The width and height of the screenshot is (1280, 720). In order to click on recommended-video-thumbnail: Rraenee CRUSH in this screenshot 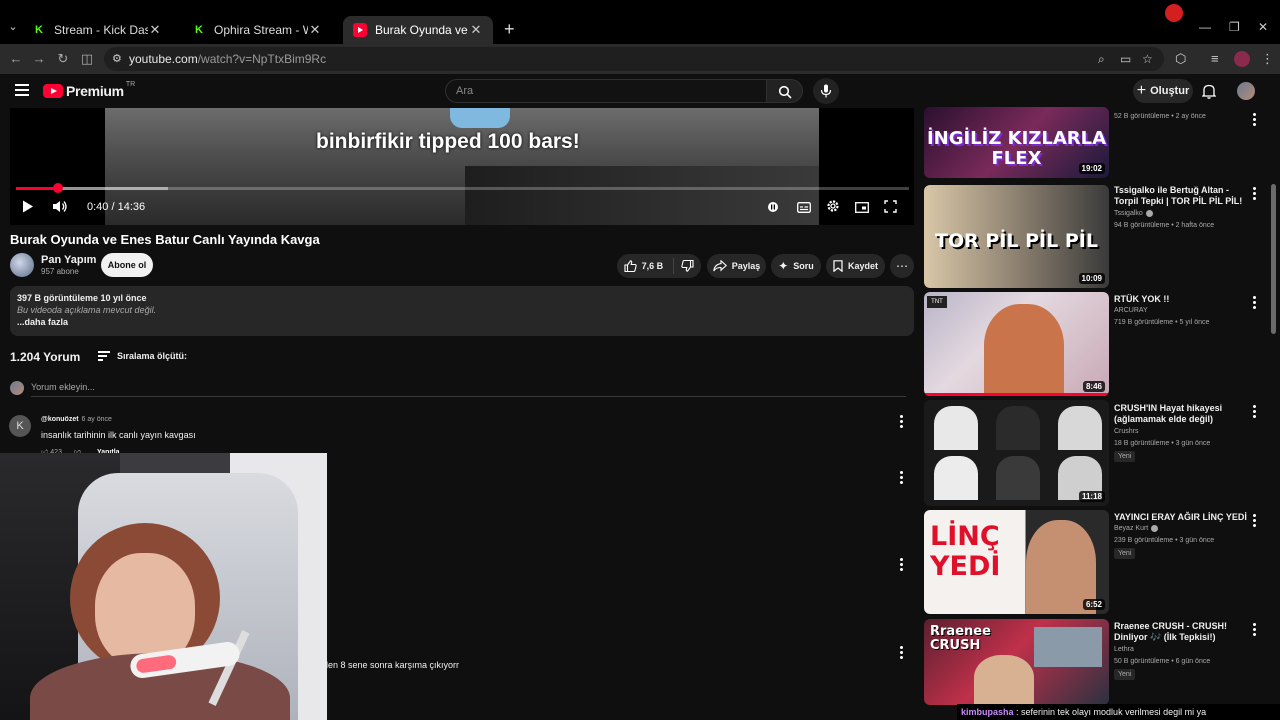, I will do `click(1016, 662)`.